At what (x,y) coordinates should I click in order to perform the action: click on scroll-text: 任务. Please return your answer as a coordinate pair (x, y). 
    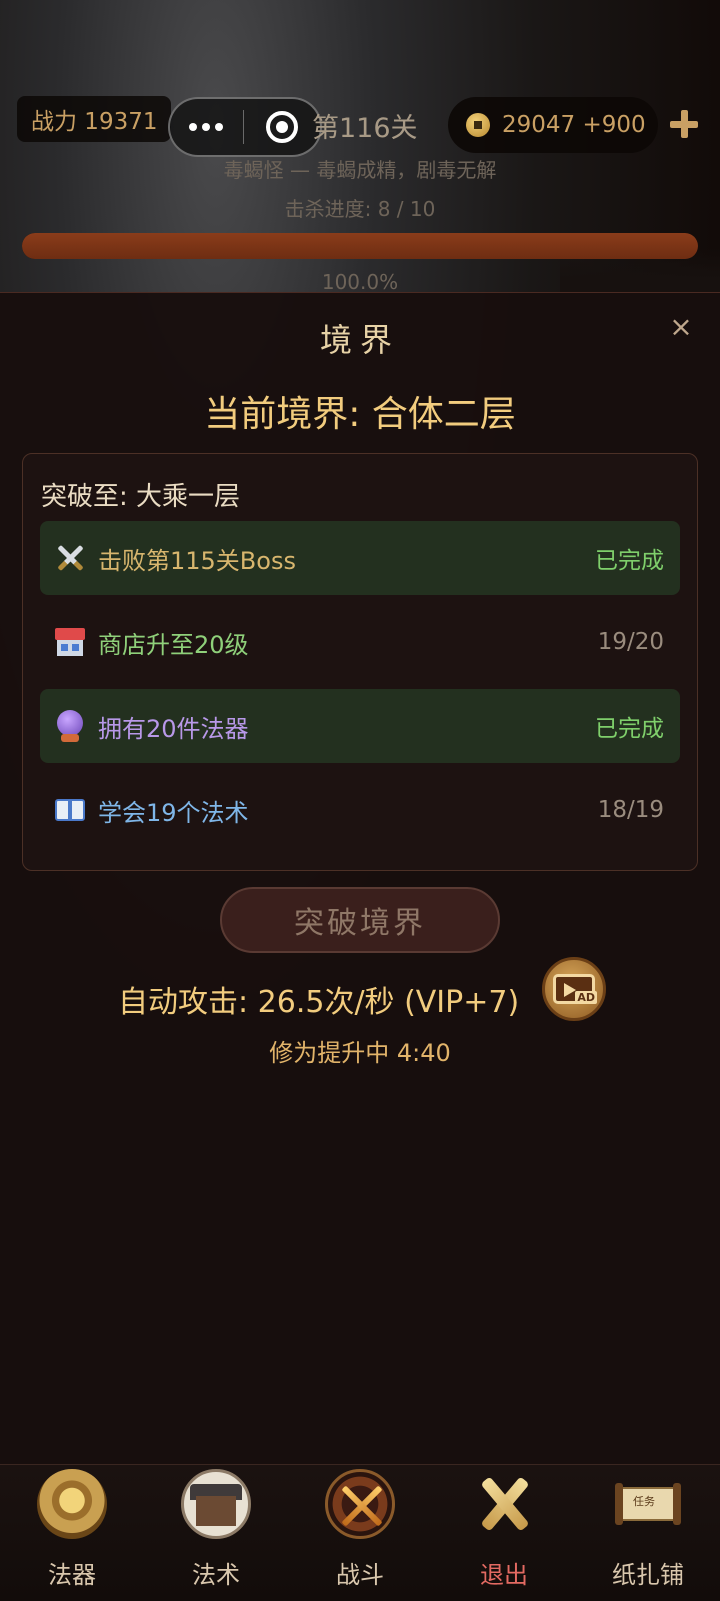
    Looking at the image, I should click on (644, 1501).